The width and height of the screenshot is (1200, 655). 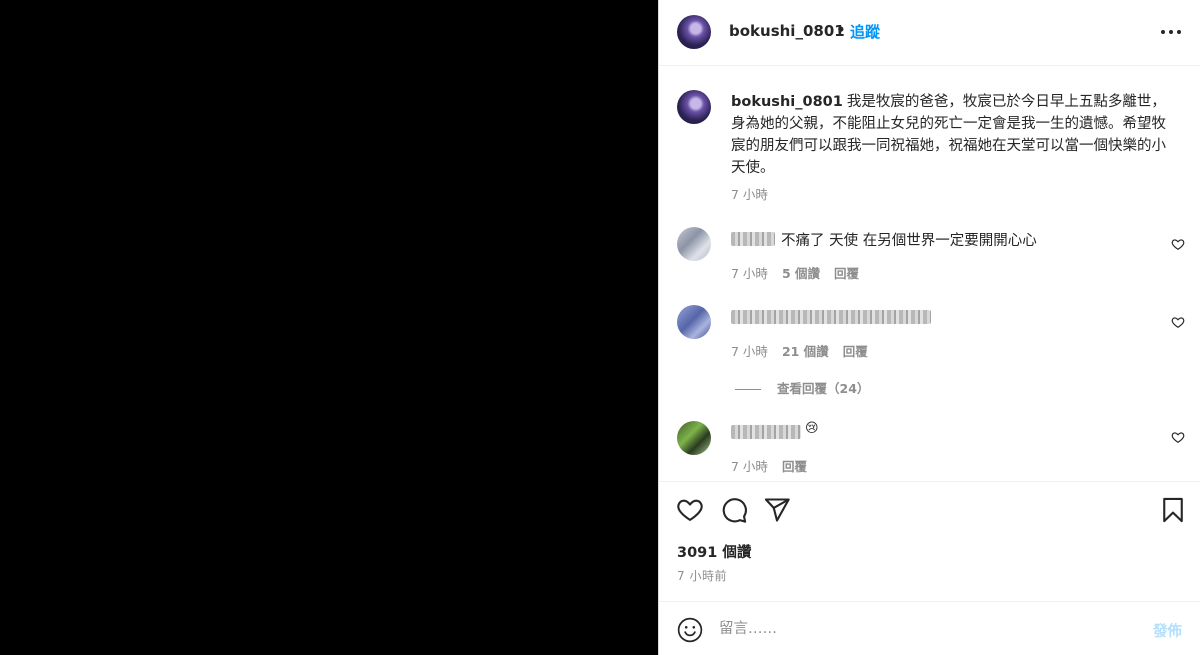 What do you see at coordinates (702, 576) in the screenshot?
I see `post-time: 7 小時前` at bounding box center [702, 576].